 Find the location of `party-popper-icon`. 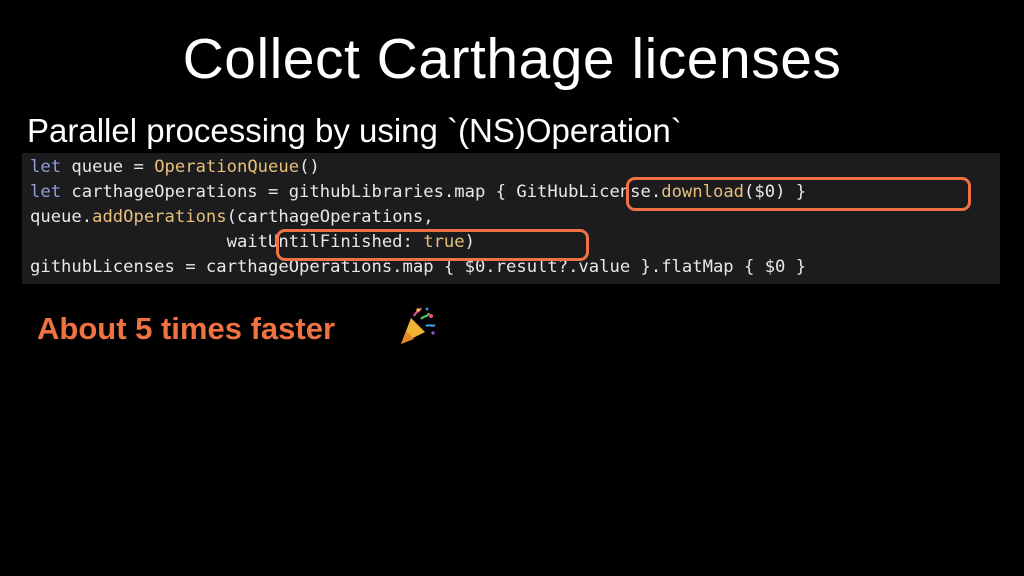

party-popper-icon is located at coordinates (418, 325).